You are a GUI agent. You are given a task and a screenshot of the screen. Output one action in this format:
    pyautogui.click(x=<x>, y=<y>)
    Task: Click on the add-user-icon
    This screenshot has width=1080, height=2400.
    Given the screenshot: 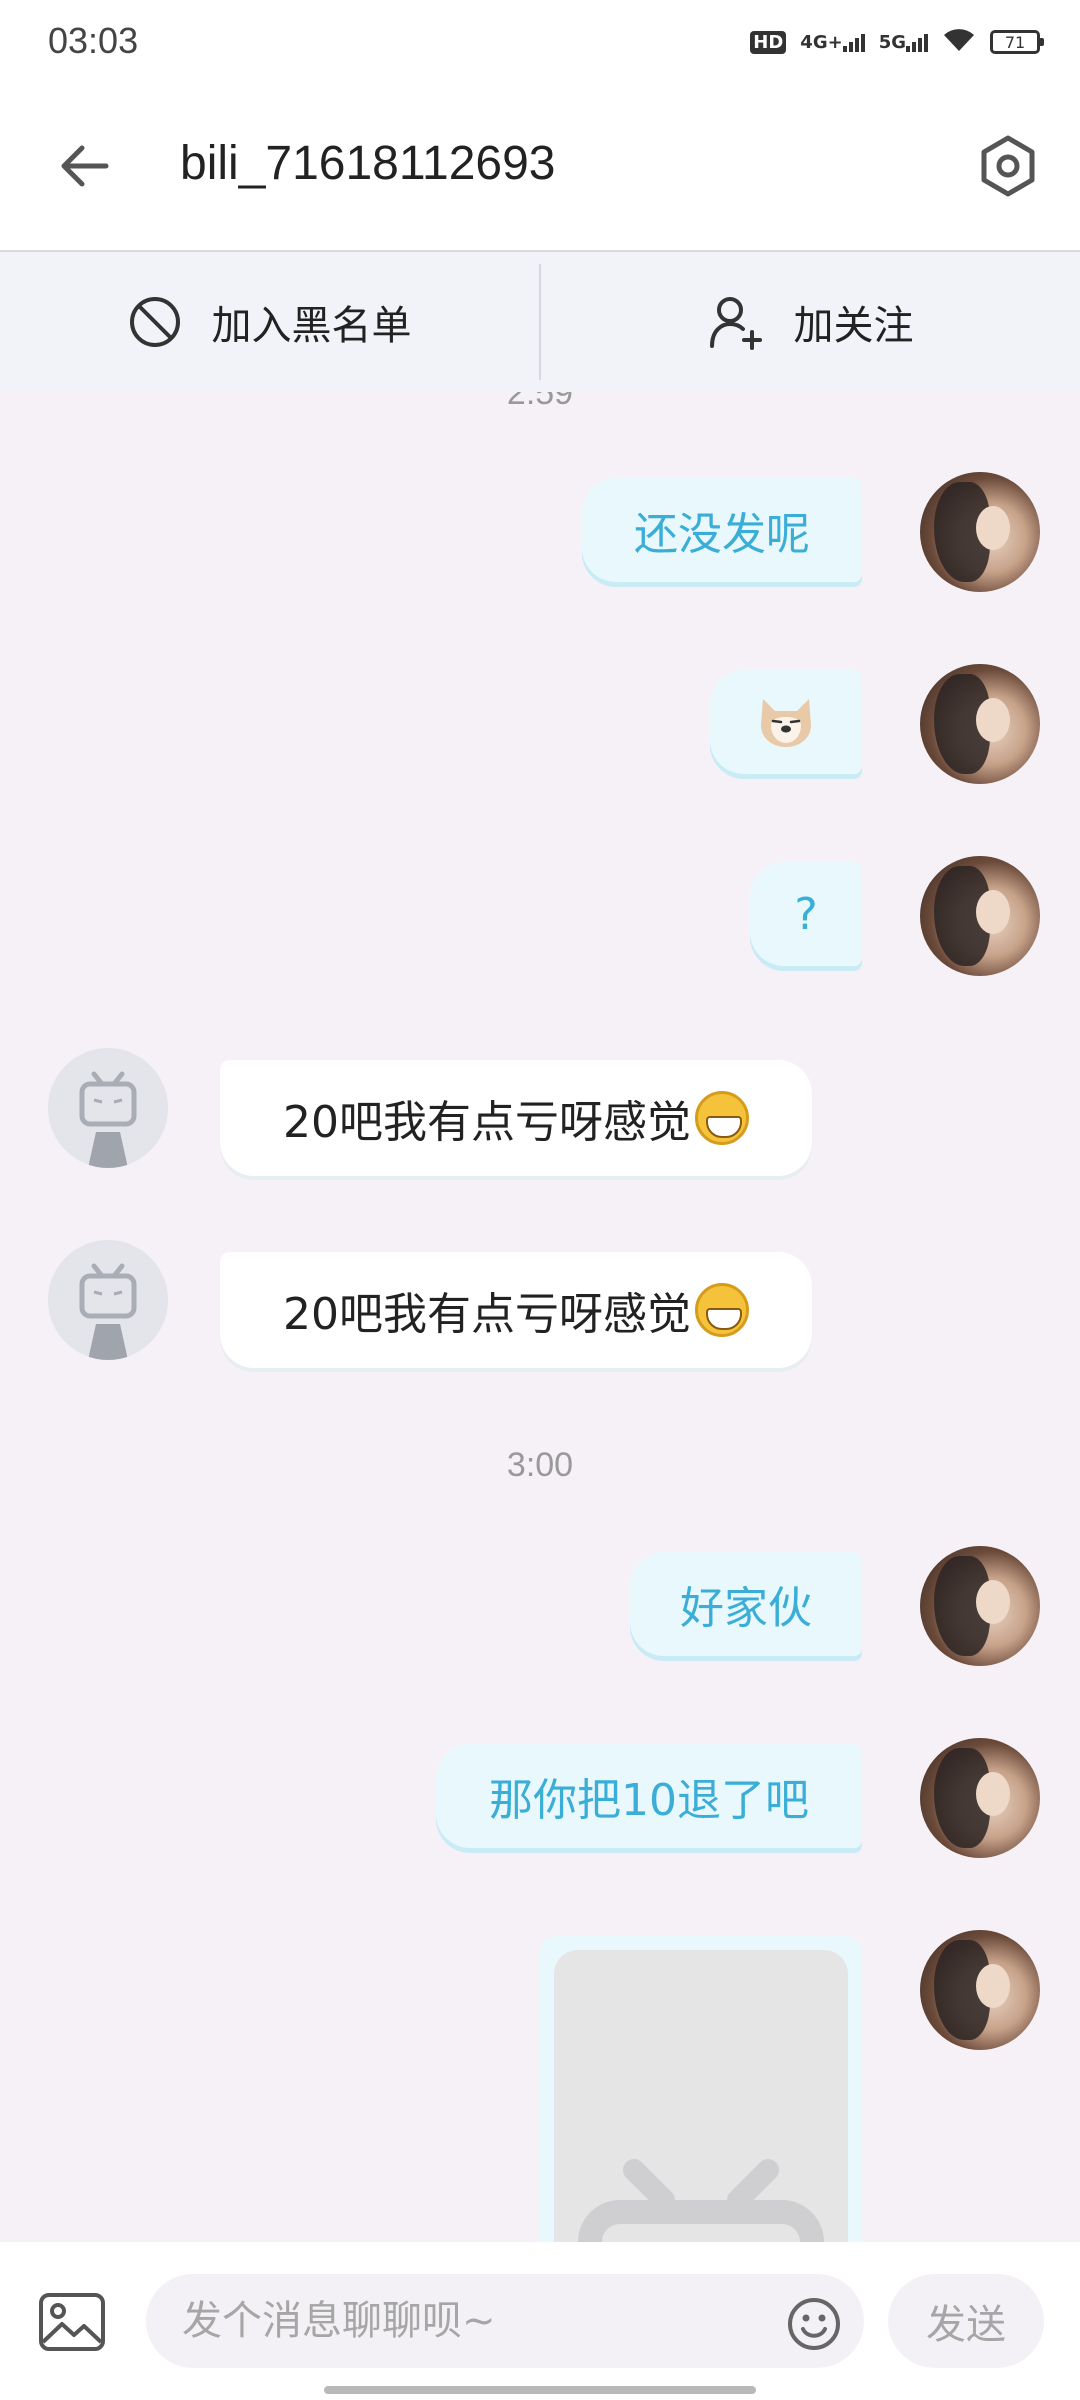 What is the action you would take?
    pyautogui.click(x=735, y=323)
    